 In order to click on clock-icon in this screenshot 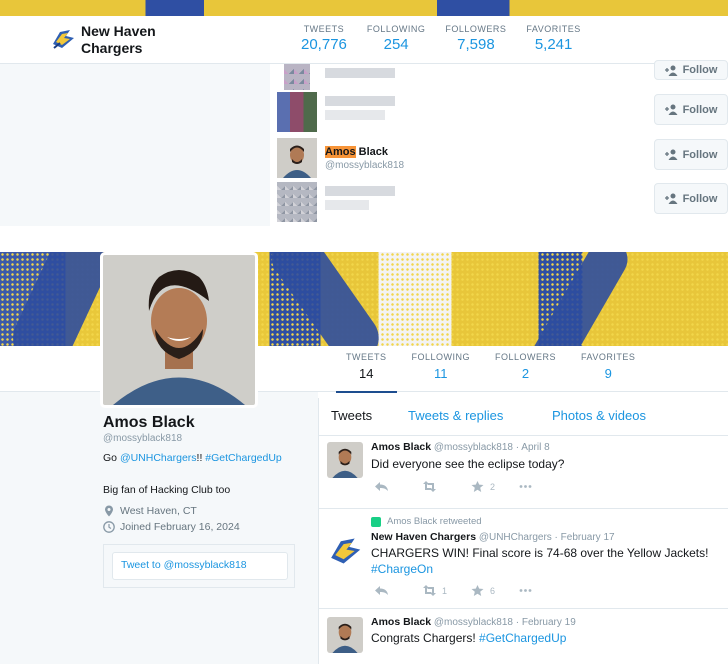, I will do `click(109, 527)`.